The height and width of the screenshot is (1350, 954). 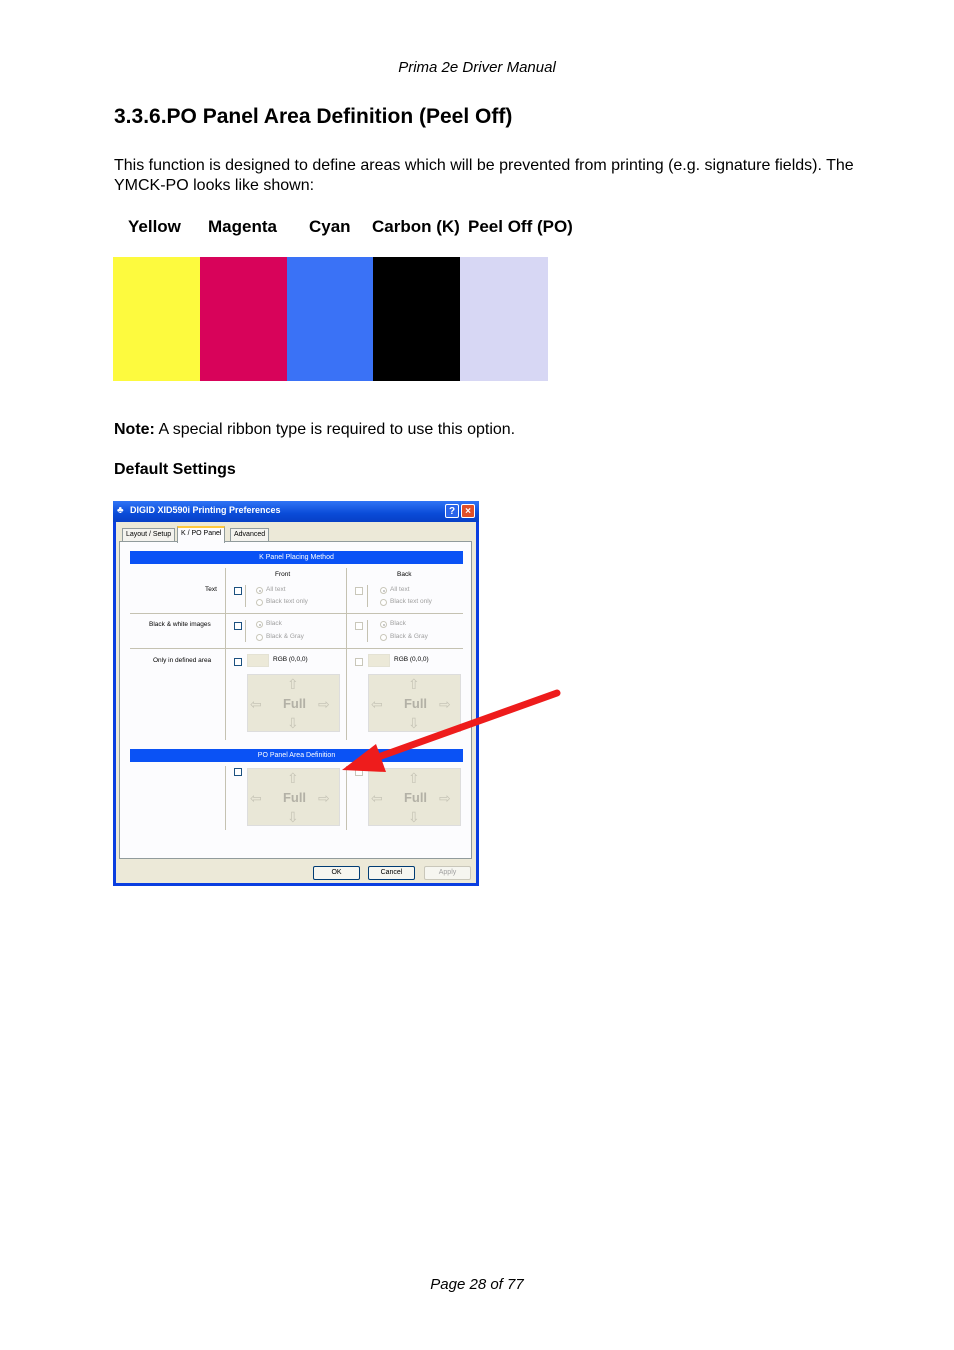 What do you see at coordinates (504, 319) in the screenshot?
I see `ribbon-swatch-peel-off` at bounding box center [504, 319].